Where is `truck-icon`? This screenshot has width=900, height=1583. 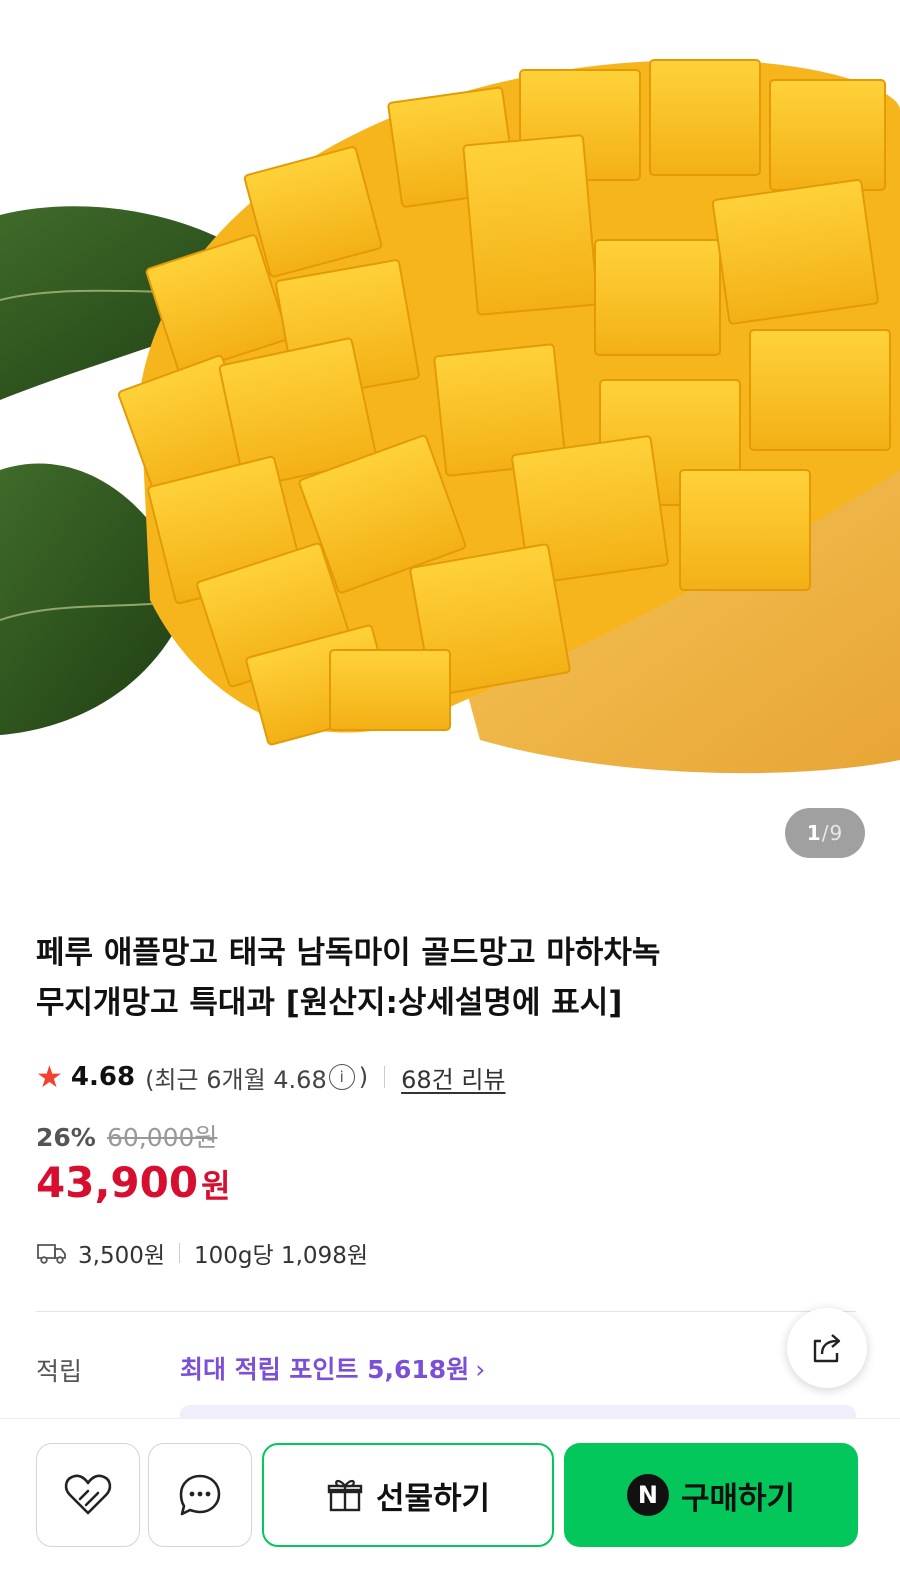 truck-icon is located at coordinates (51, 1254).